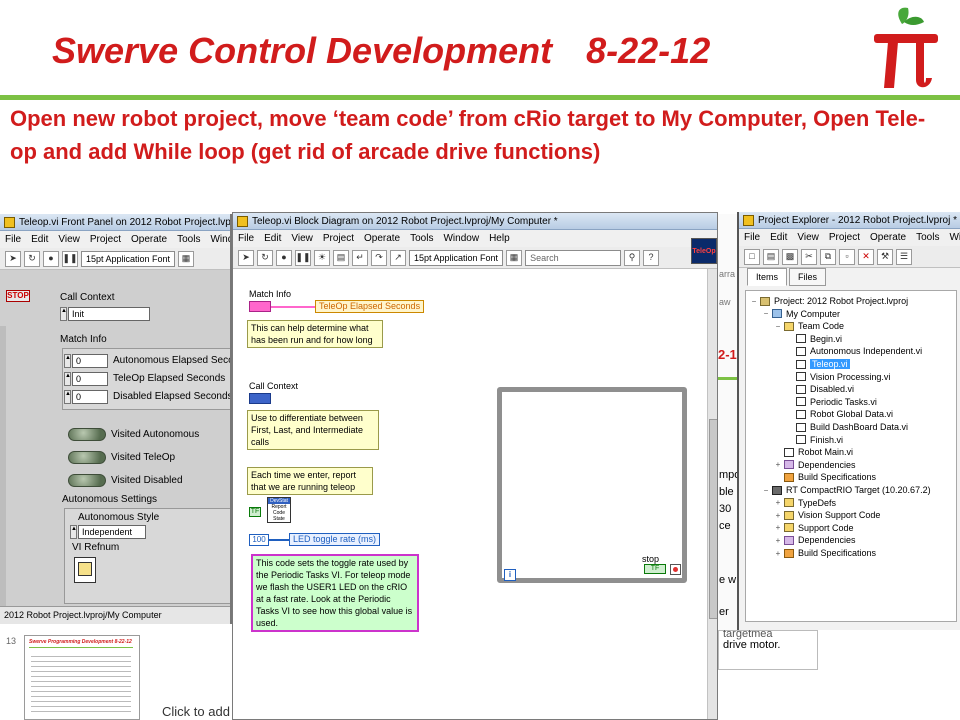 This screenshot has height=720, width=960. I want to click on tree-item: − RT CompactRIO Target (10.20.67.2), so click(846, 490).